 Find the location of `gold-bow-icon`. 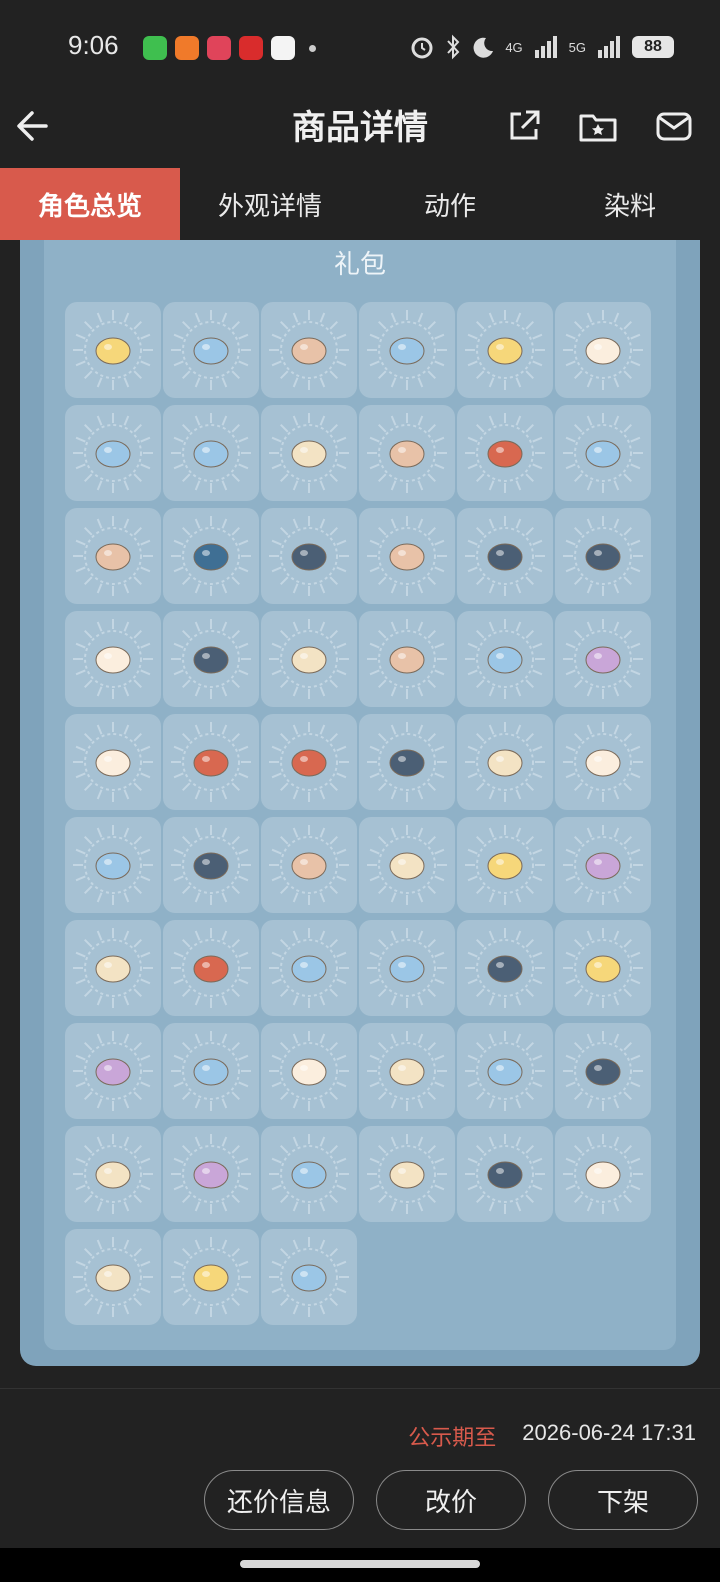

gold-bow-icon is located at coordinates (113, 1278).